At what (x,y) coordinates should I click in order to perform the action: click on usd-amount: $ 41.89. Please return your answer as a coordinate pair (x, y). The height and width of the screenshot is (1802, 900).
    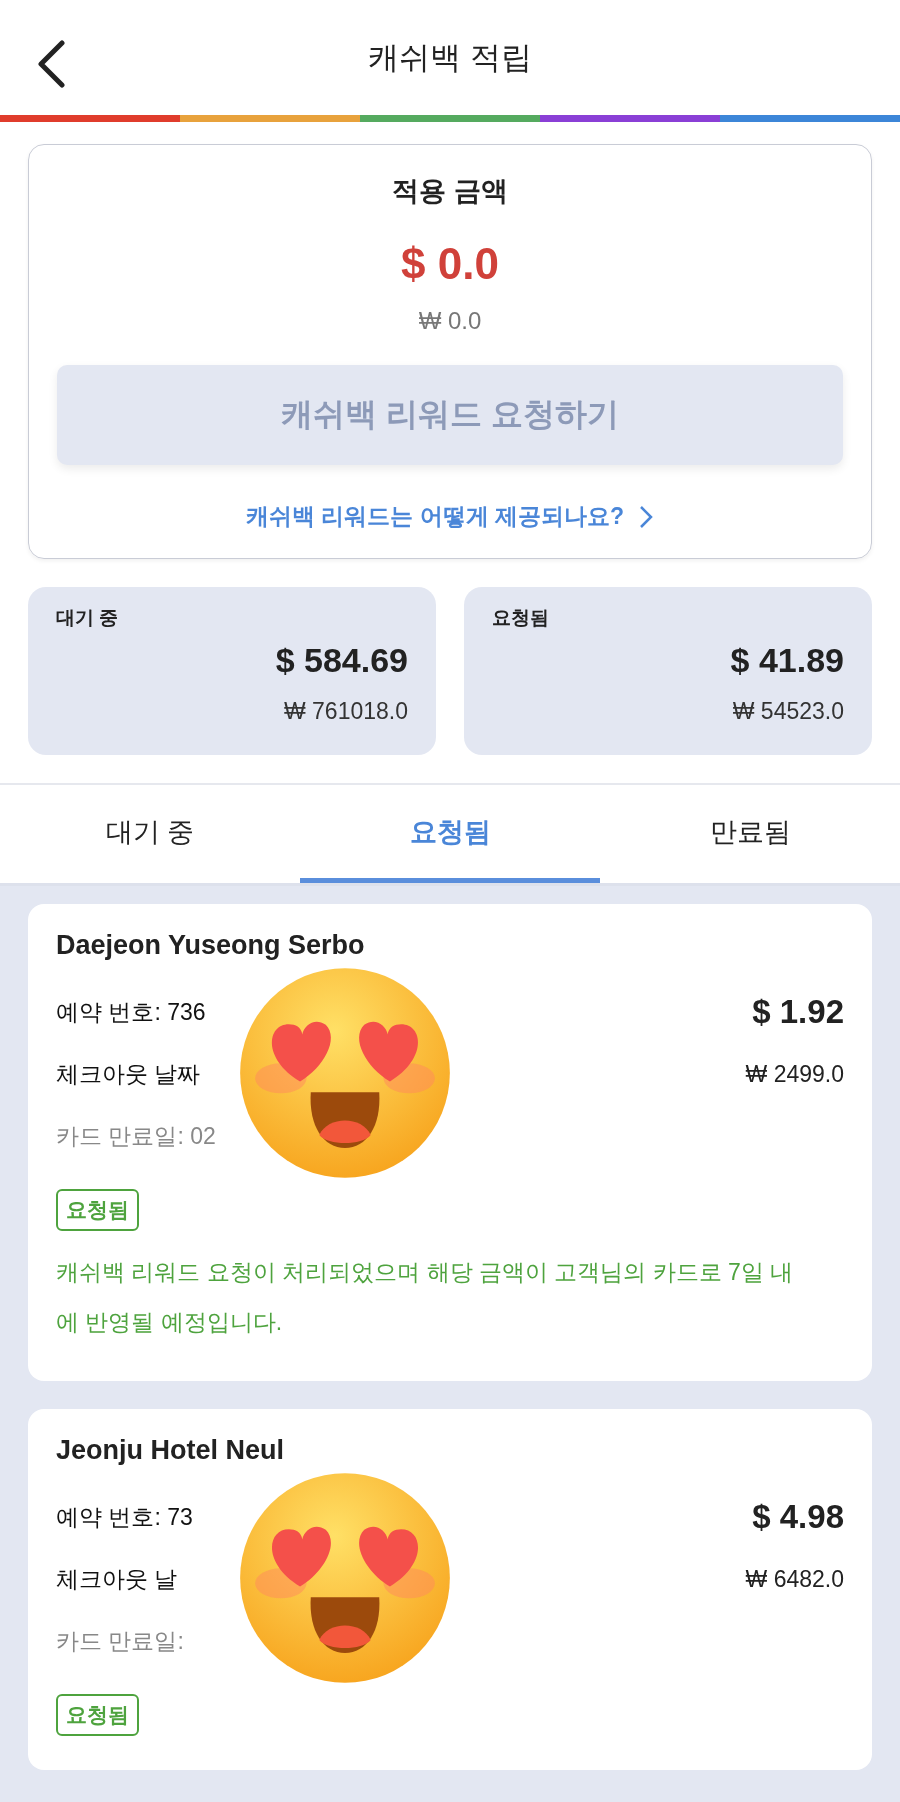
    Looking at the image, I should click on (787, 660).